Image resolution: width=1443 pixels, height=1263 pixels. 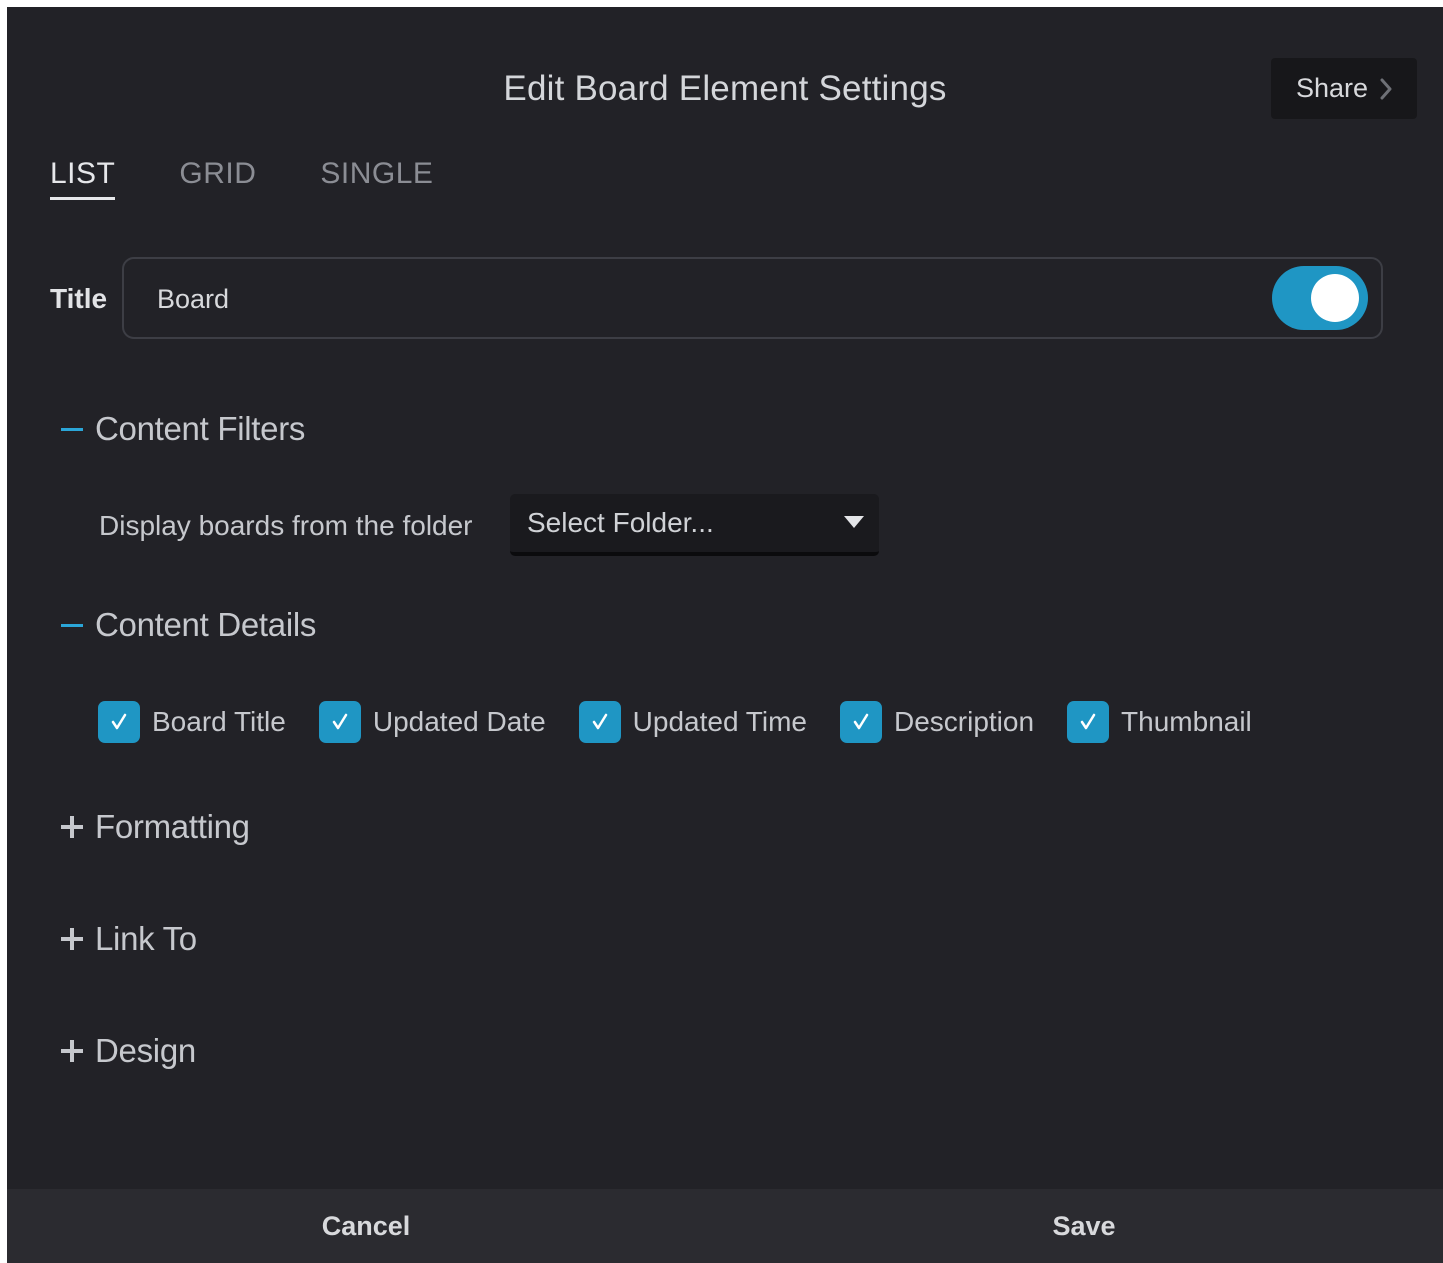 I want to click on dialog-footer: Cancel Save, so click(x=725, y=1226).